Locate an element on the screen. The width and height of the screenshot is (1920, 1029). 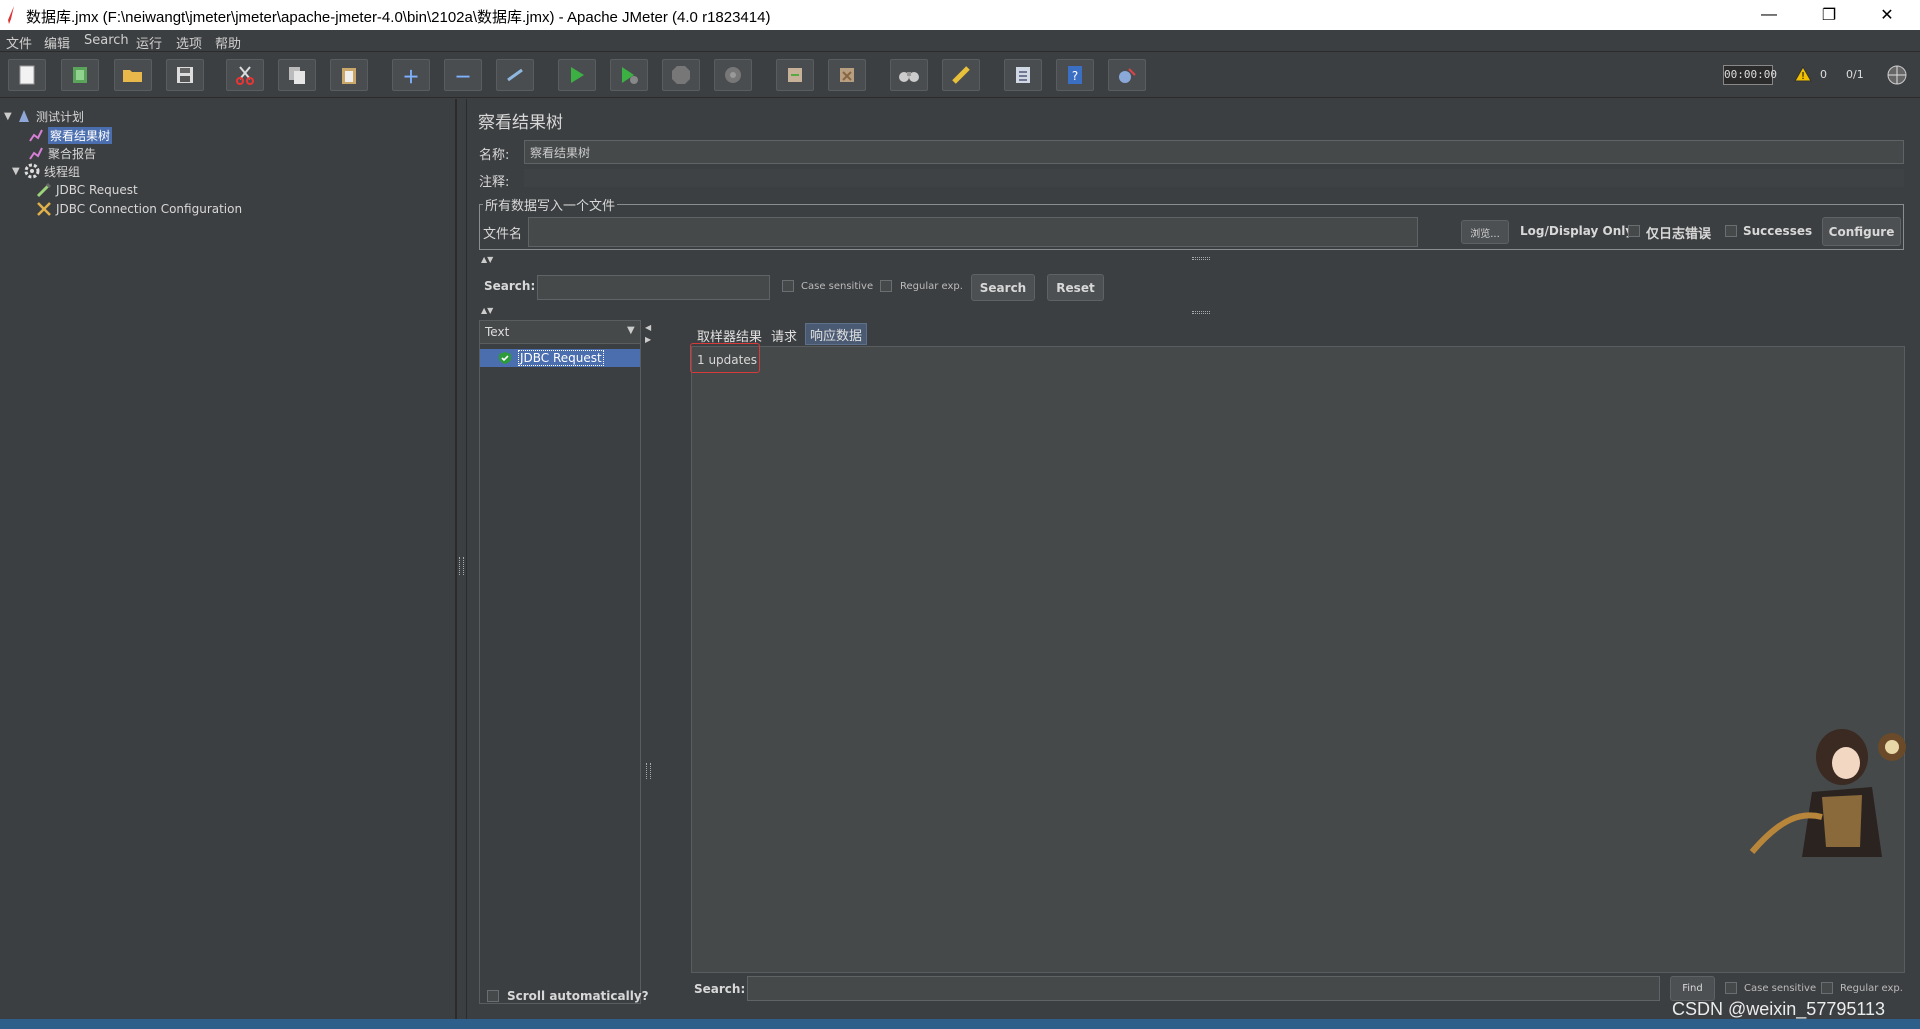
tree-label: 测试计划 is located at coordinates (60, 116).